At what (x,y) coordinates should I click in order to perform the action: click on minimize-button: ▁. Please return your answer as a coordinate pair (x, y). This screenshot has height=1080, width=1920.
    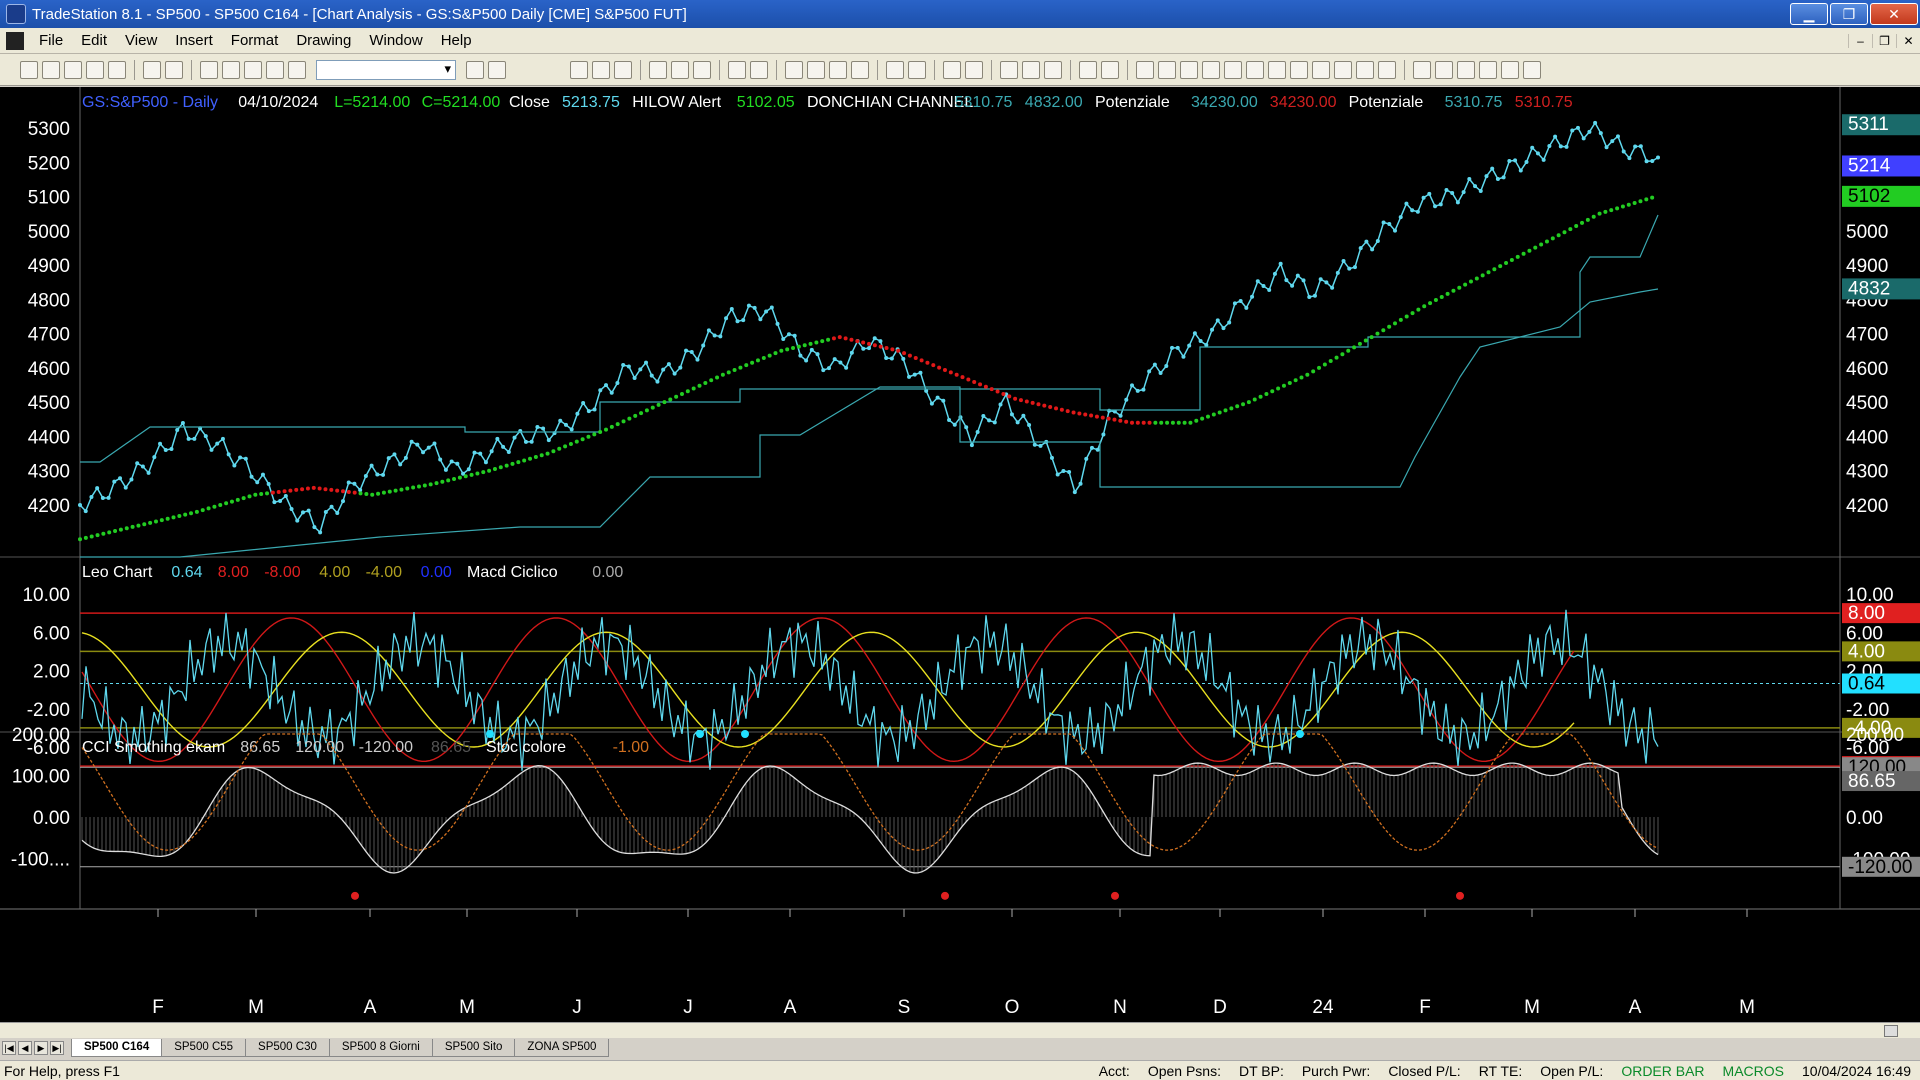
    Looking at the image, I should click on (1809, 14).